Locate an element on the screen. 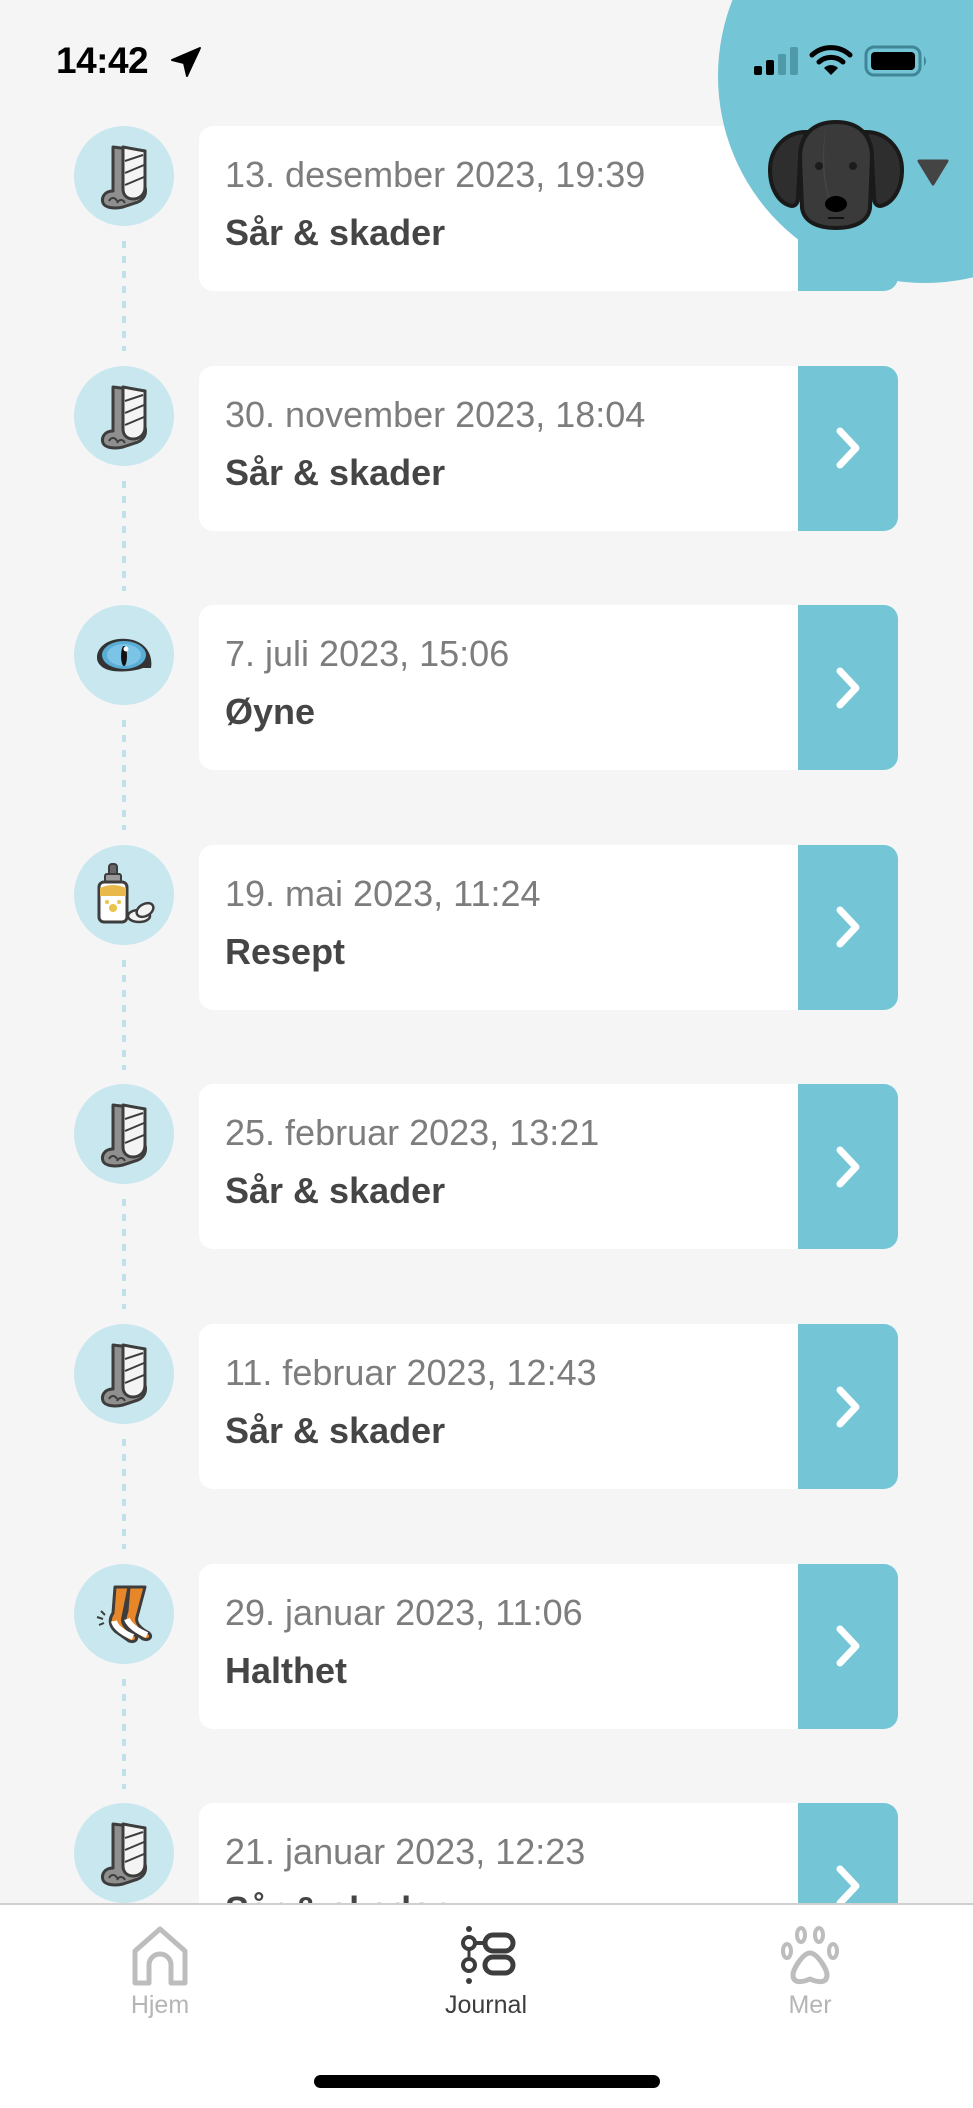 Image resolution: width=973 pixels, height=2108 pixels. tab-journal: Journal is located at coordinates (486, 1980).